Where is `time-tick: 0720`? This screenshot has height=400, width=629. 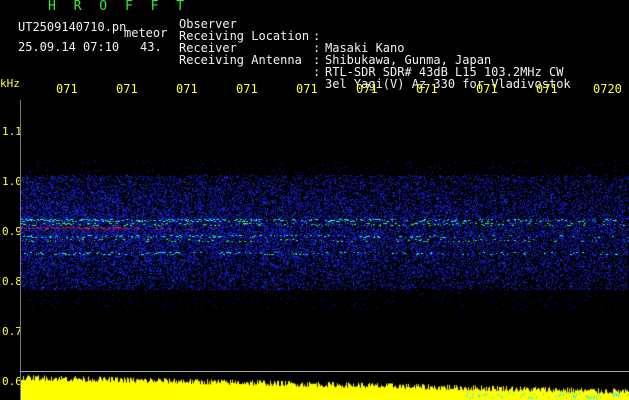
time-tick: 0720 is located at coordinates (607, 89).